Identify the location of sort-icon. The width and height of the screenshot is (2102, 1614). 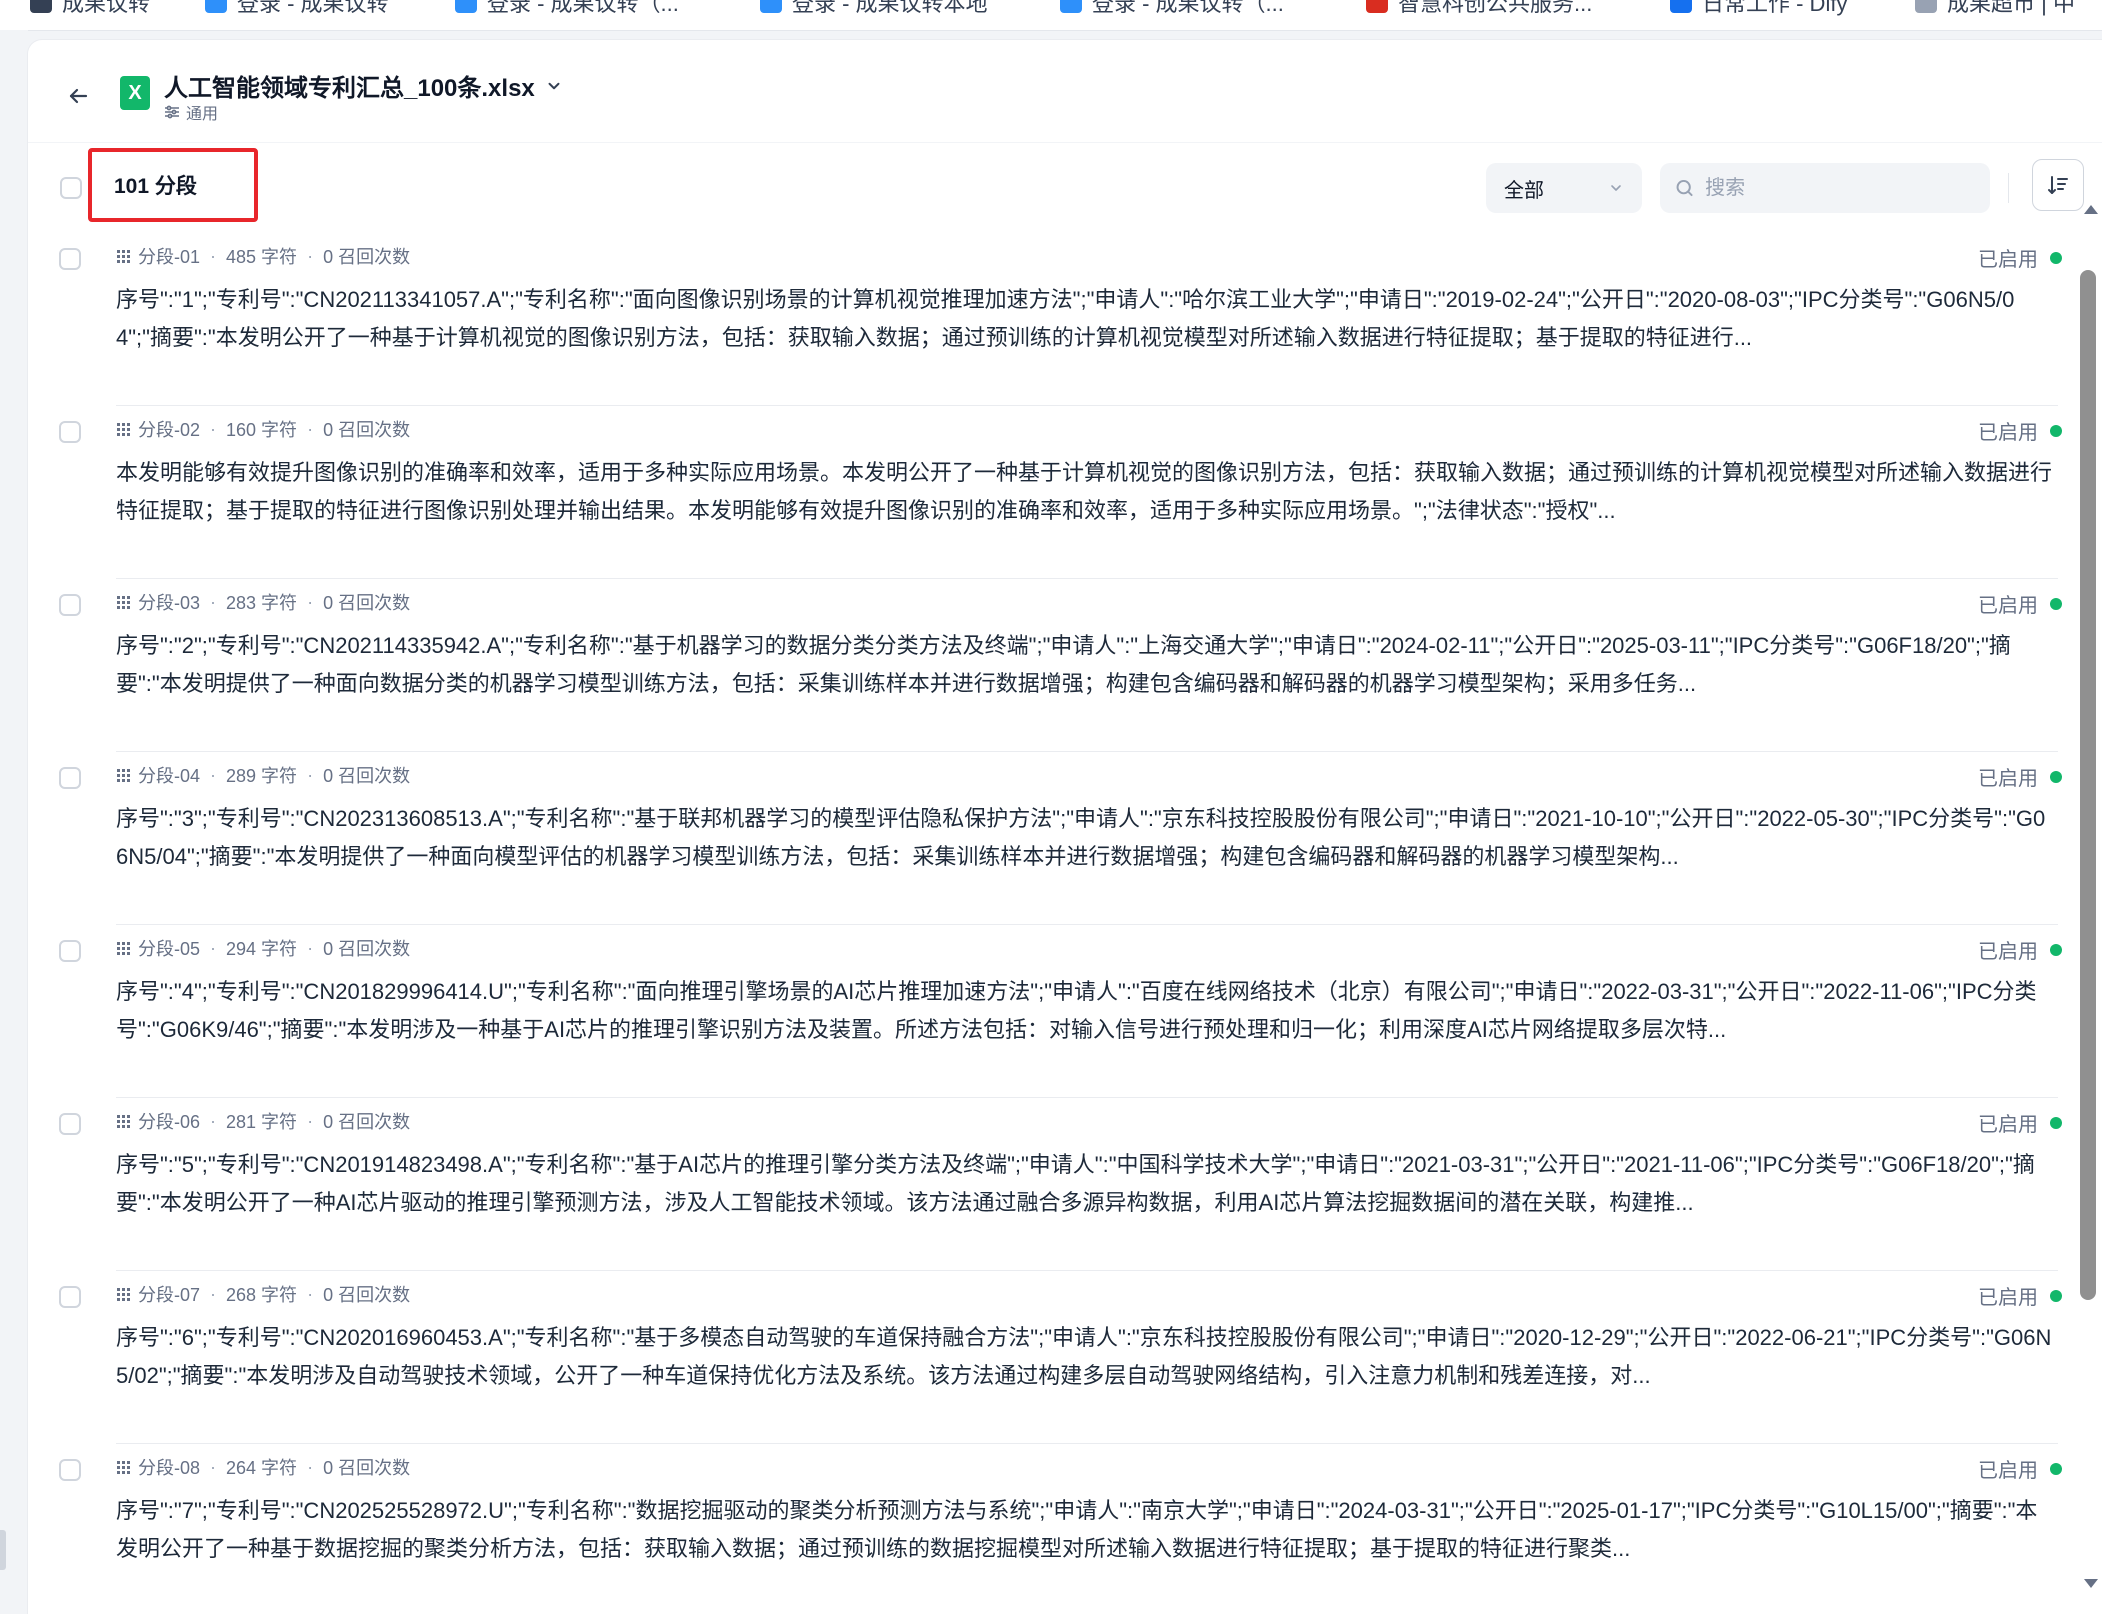
(2058, 185).